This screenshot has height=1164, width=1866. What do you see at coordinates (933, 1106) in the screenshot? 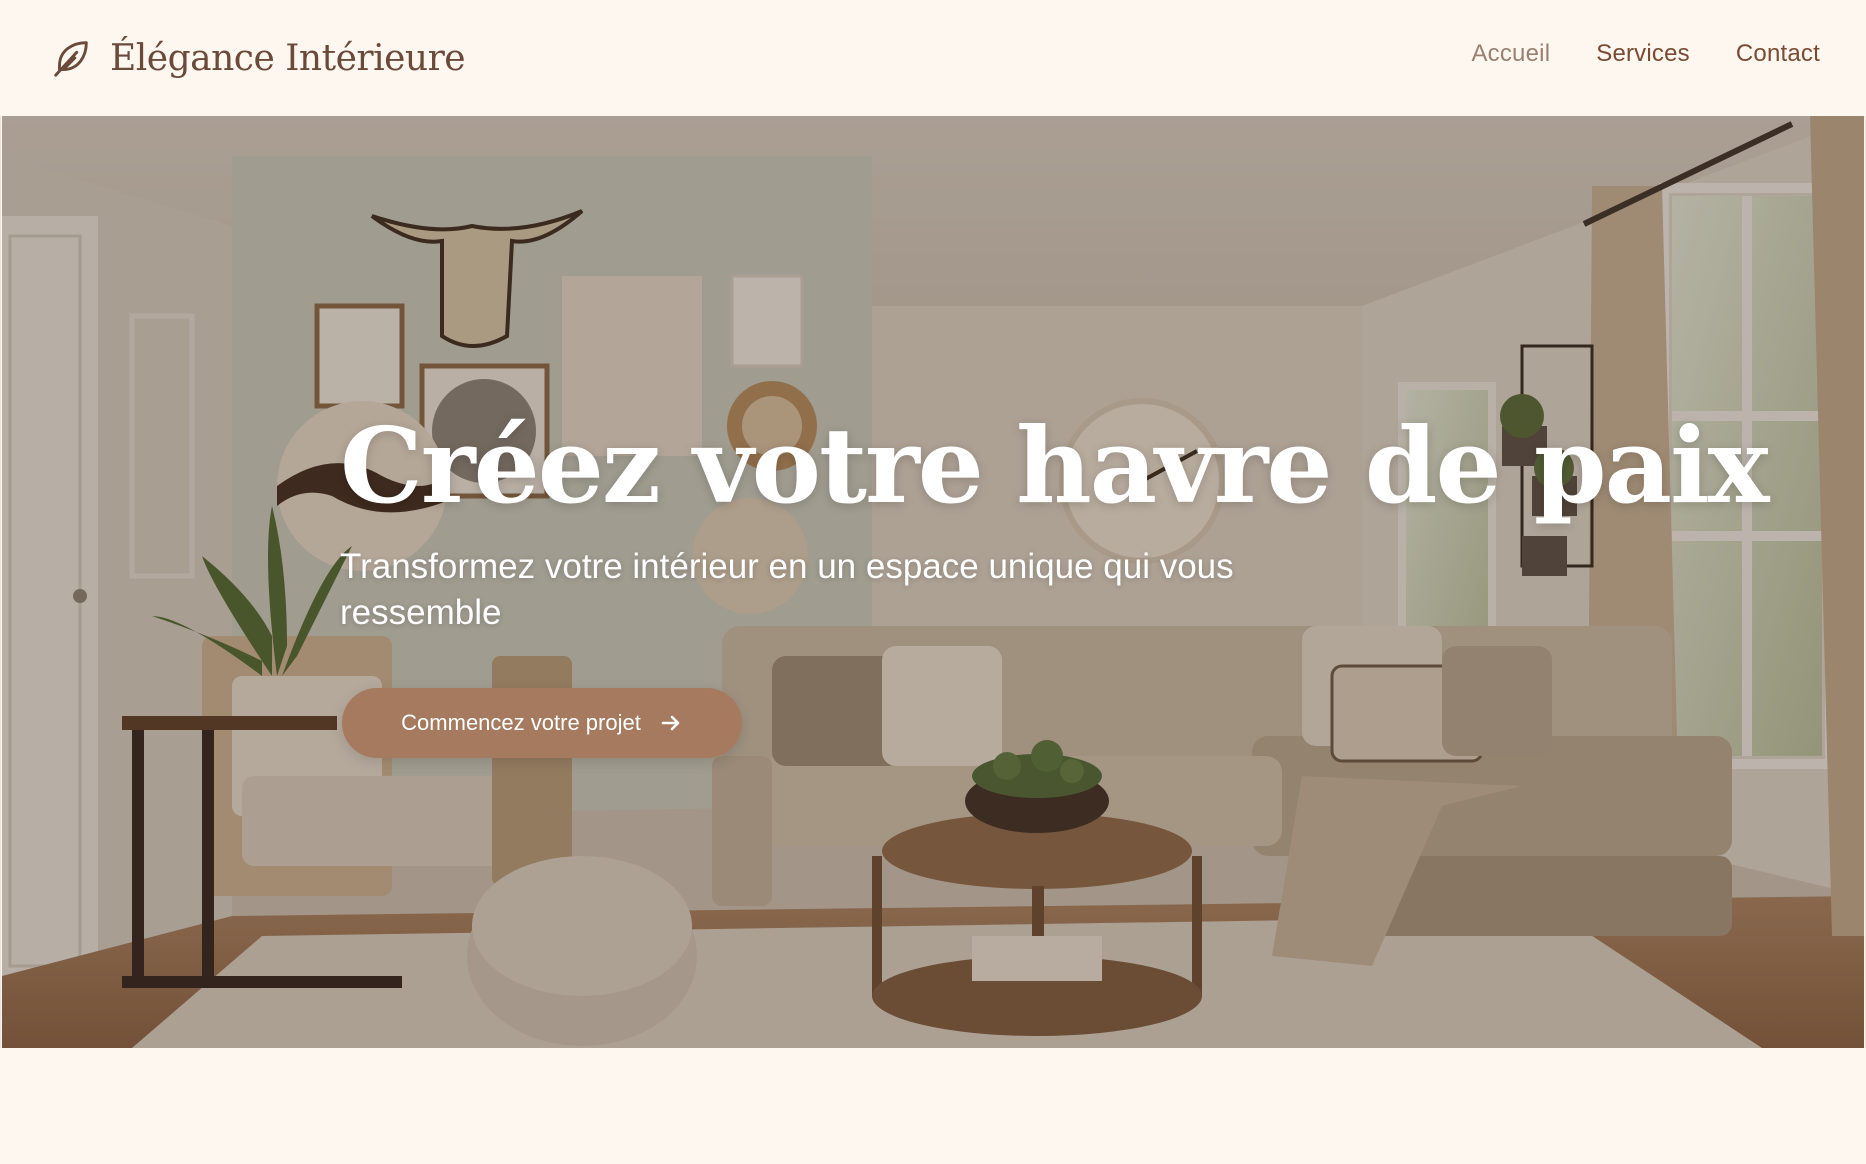
I see `bottom-section` at bounding box center [933, 1106].